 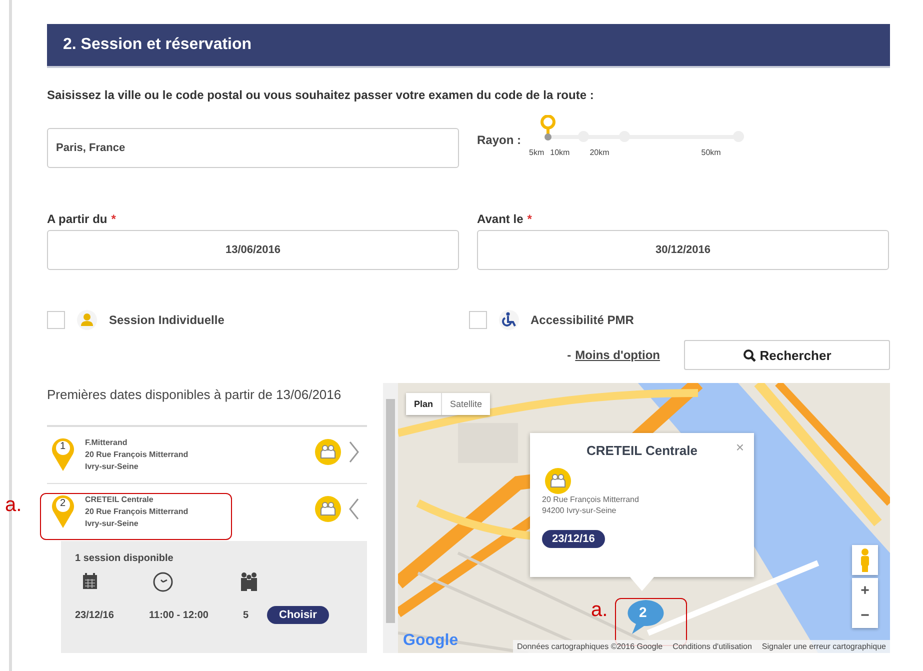 I want to click on session-date: 23/12/16, so click(x=95, y=615).